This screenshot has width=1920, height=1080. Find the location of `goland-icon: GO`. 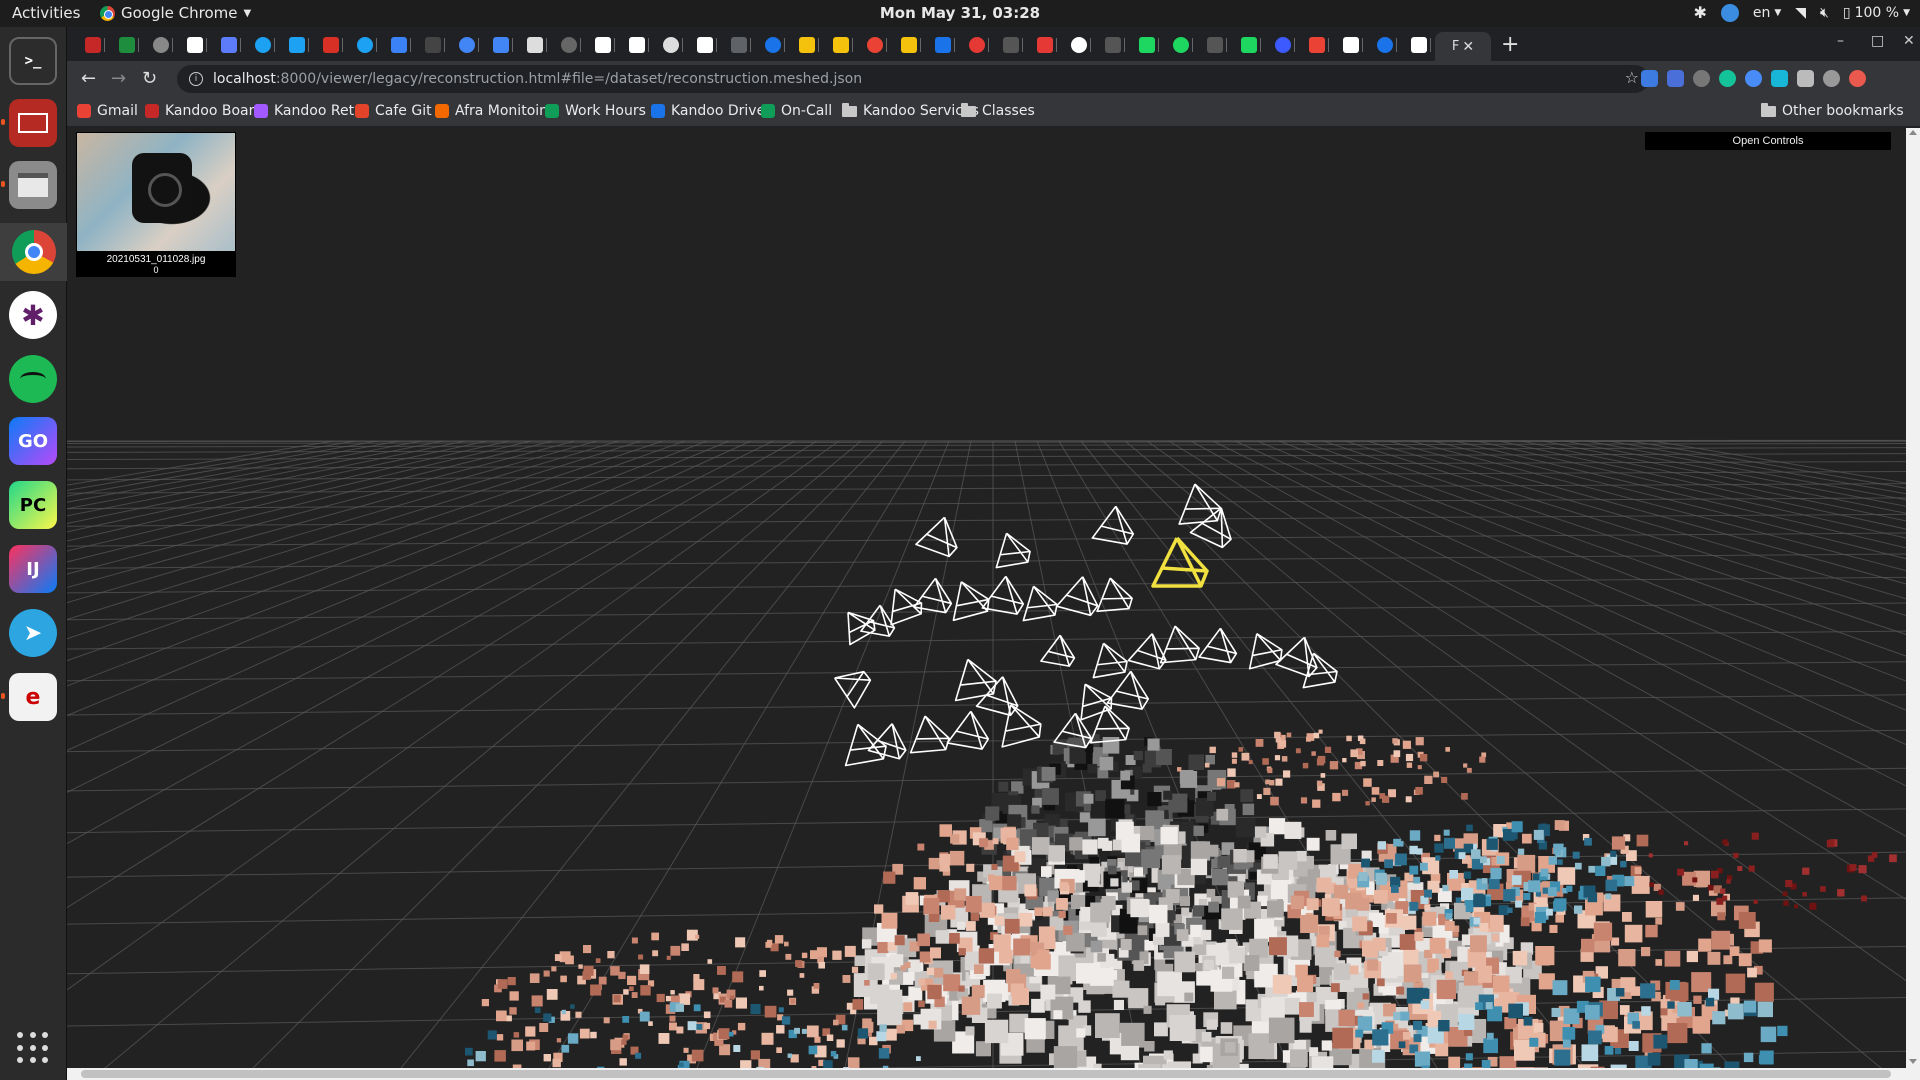

goland-icon: GO is located at coordinates (33, 441).